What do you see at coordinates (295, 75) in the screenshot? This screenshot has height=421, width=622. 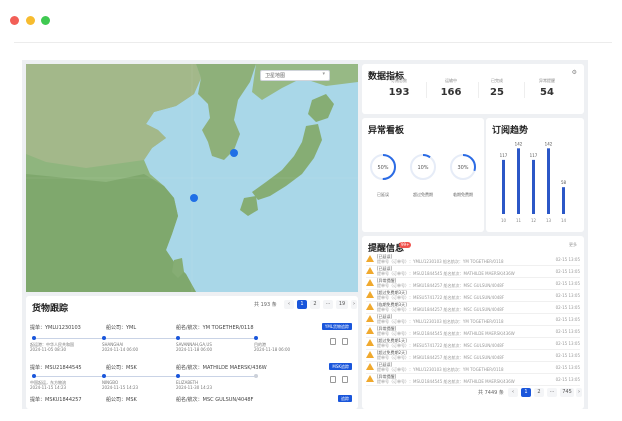 I see `map-layer-select: 卫星地图 ▾` at bounding box center [295, 75].